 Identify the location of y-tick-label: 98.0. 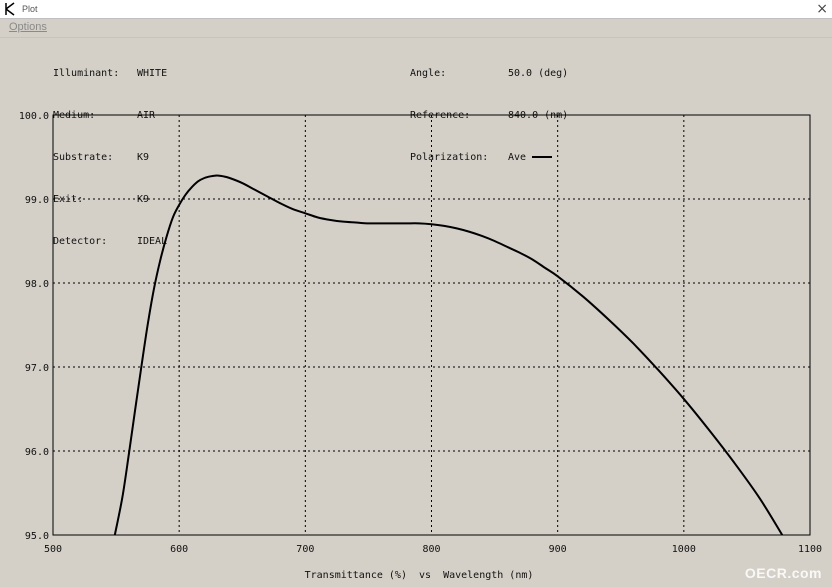
(37, 284).